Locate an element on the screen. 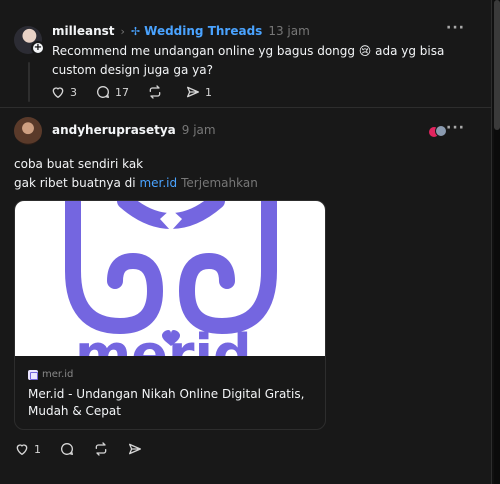  chevron-right-icon: › is located at coordinates (122, 31).